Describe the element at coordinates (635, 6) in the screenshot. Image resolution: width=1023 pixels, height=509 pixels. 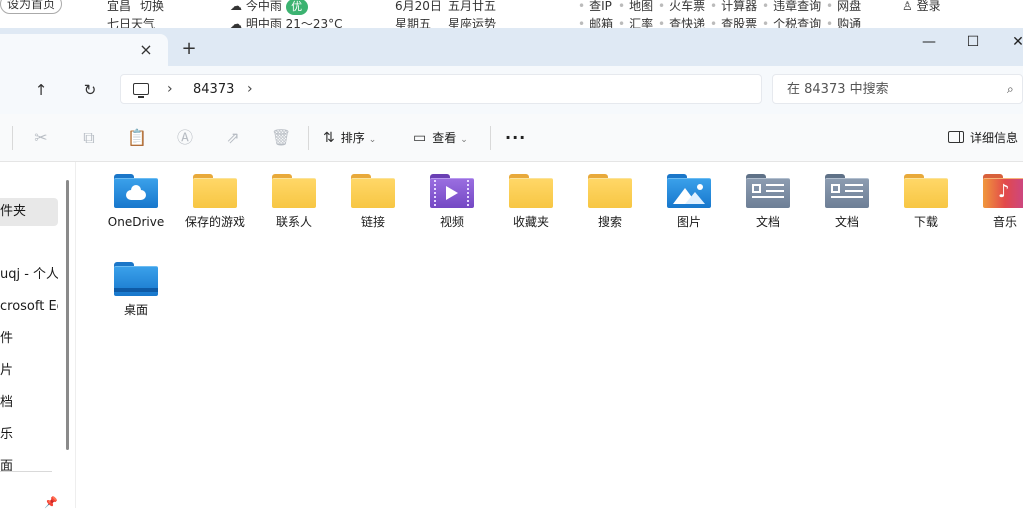
I see `quick-link: • 地图` at that location.